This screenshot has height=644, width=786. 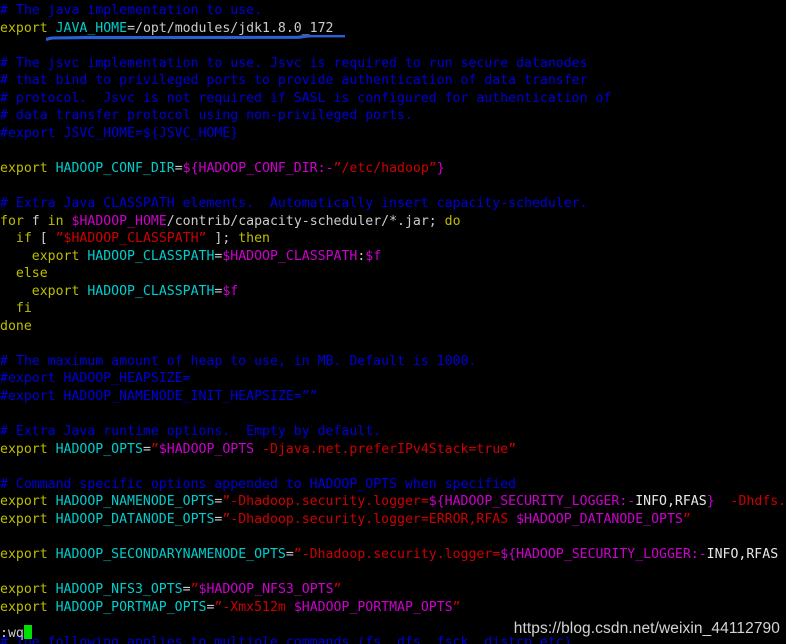 I want to click on code-span: $HADOOP_NFS3_OPTS, so click(x=266, y=590).